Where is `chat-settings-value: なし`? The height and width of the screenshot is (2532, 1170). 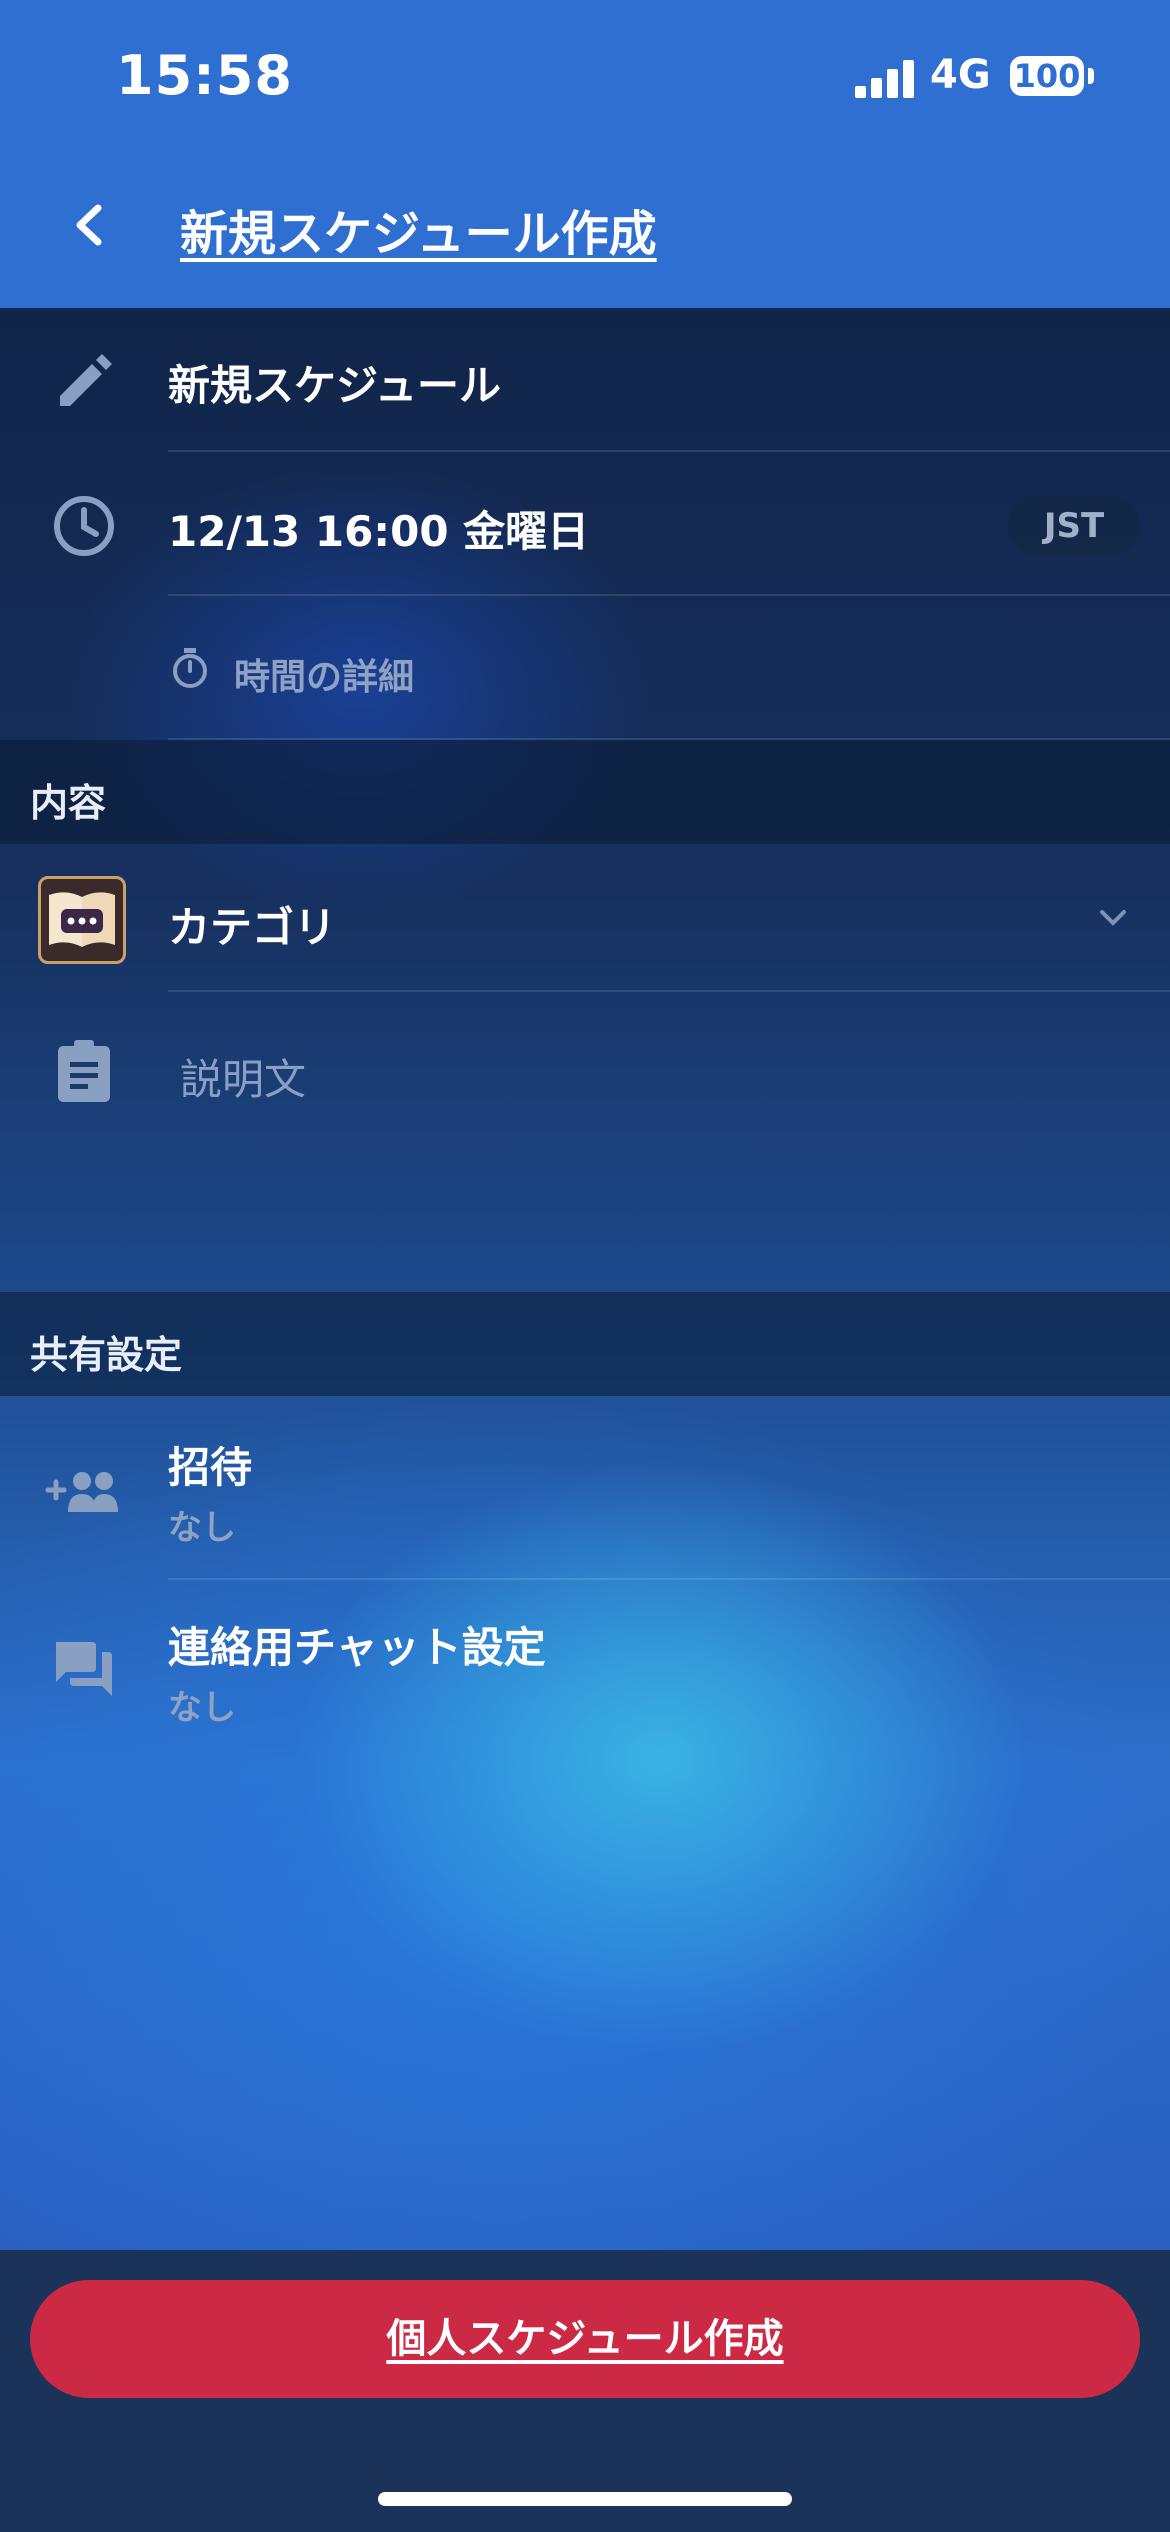
chat-settings-value: なし is located at coordinates (202, 1708).